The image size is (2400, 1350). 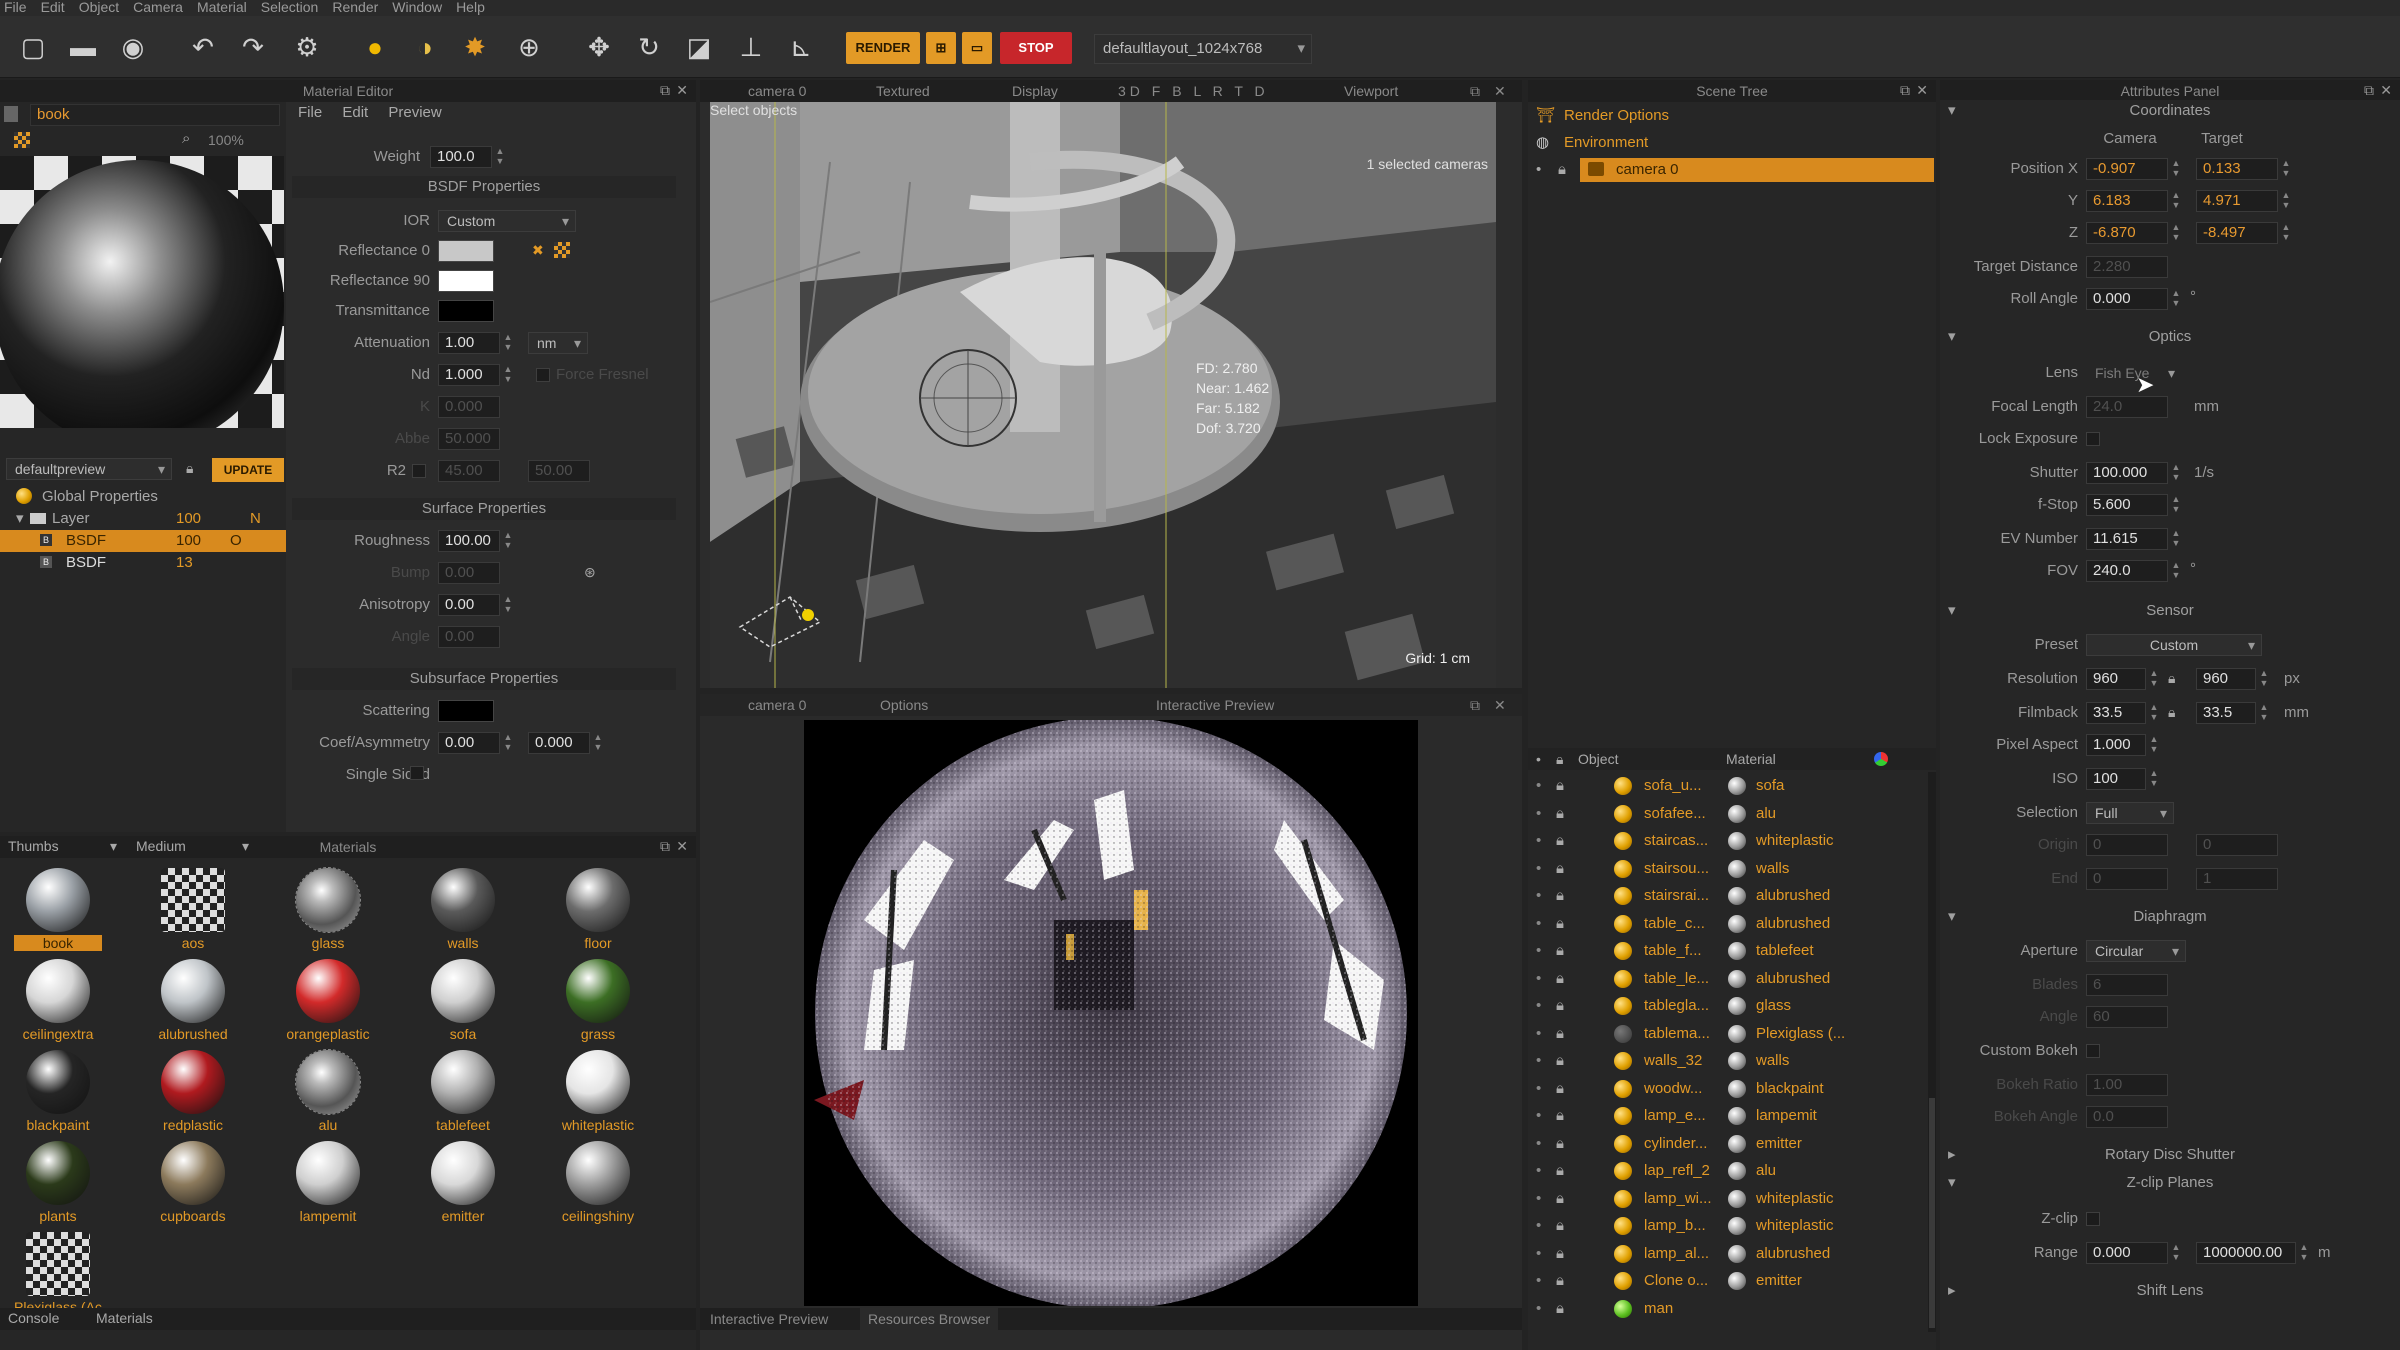 I want to click on transmittance-swatch, so click(x=466, y=311).